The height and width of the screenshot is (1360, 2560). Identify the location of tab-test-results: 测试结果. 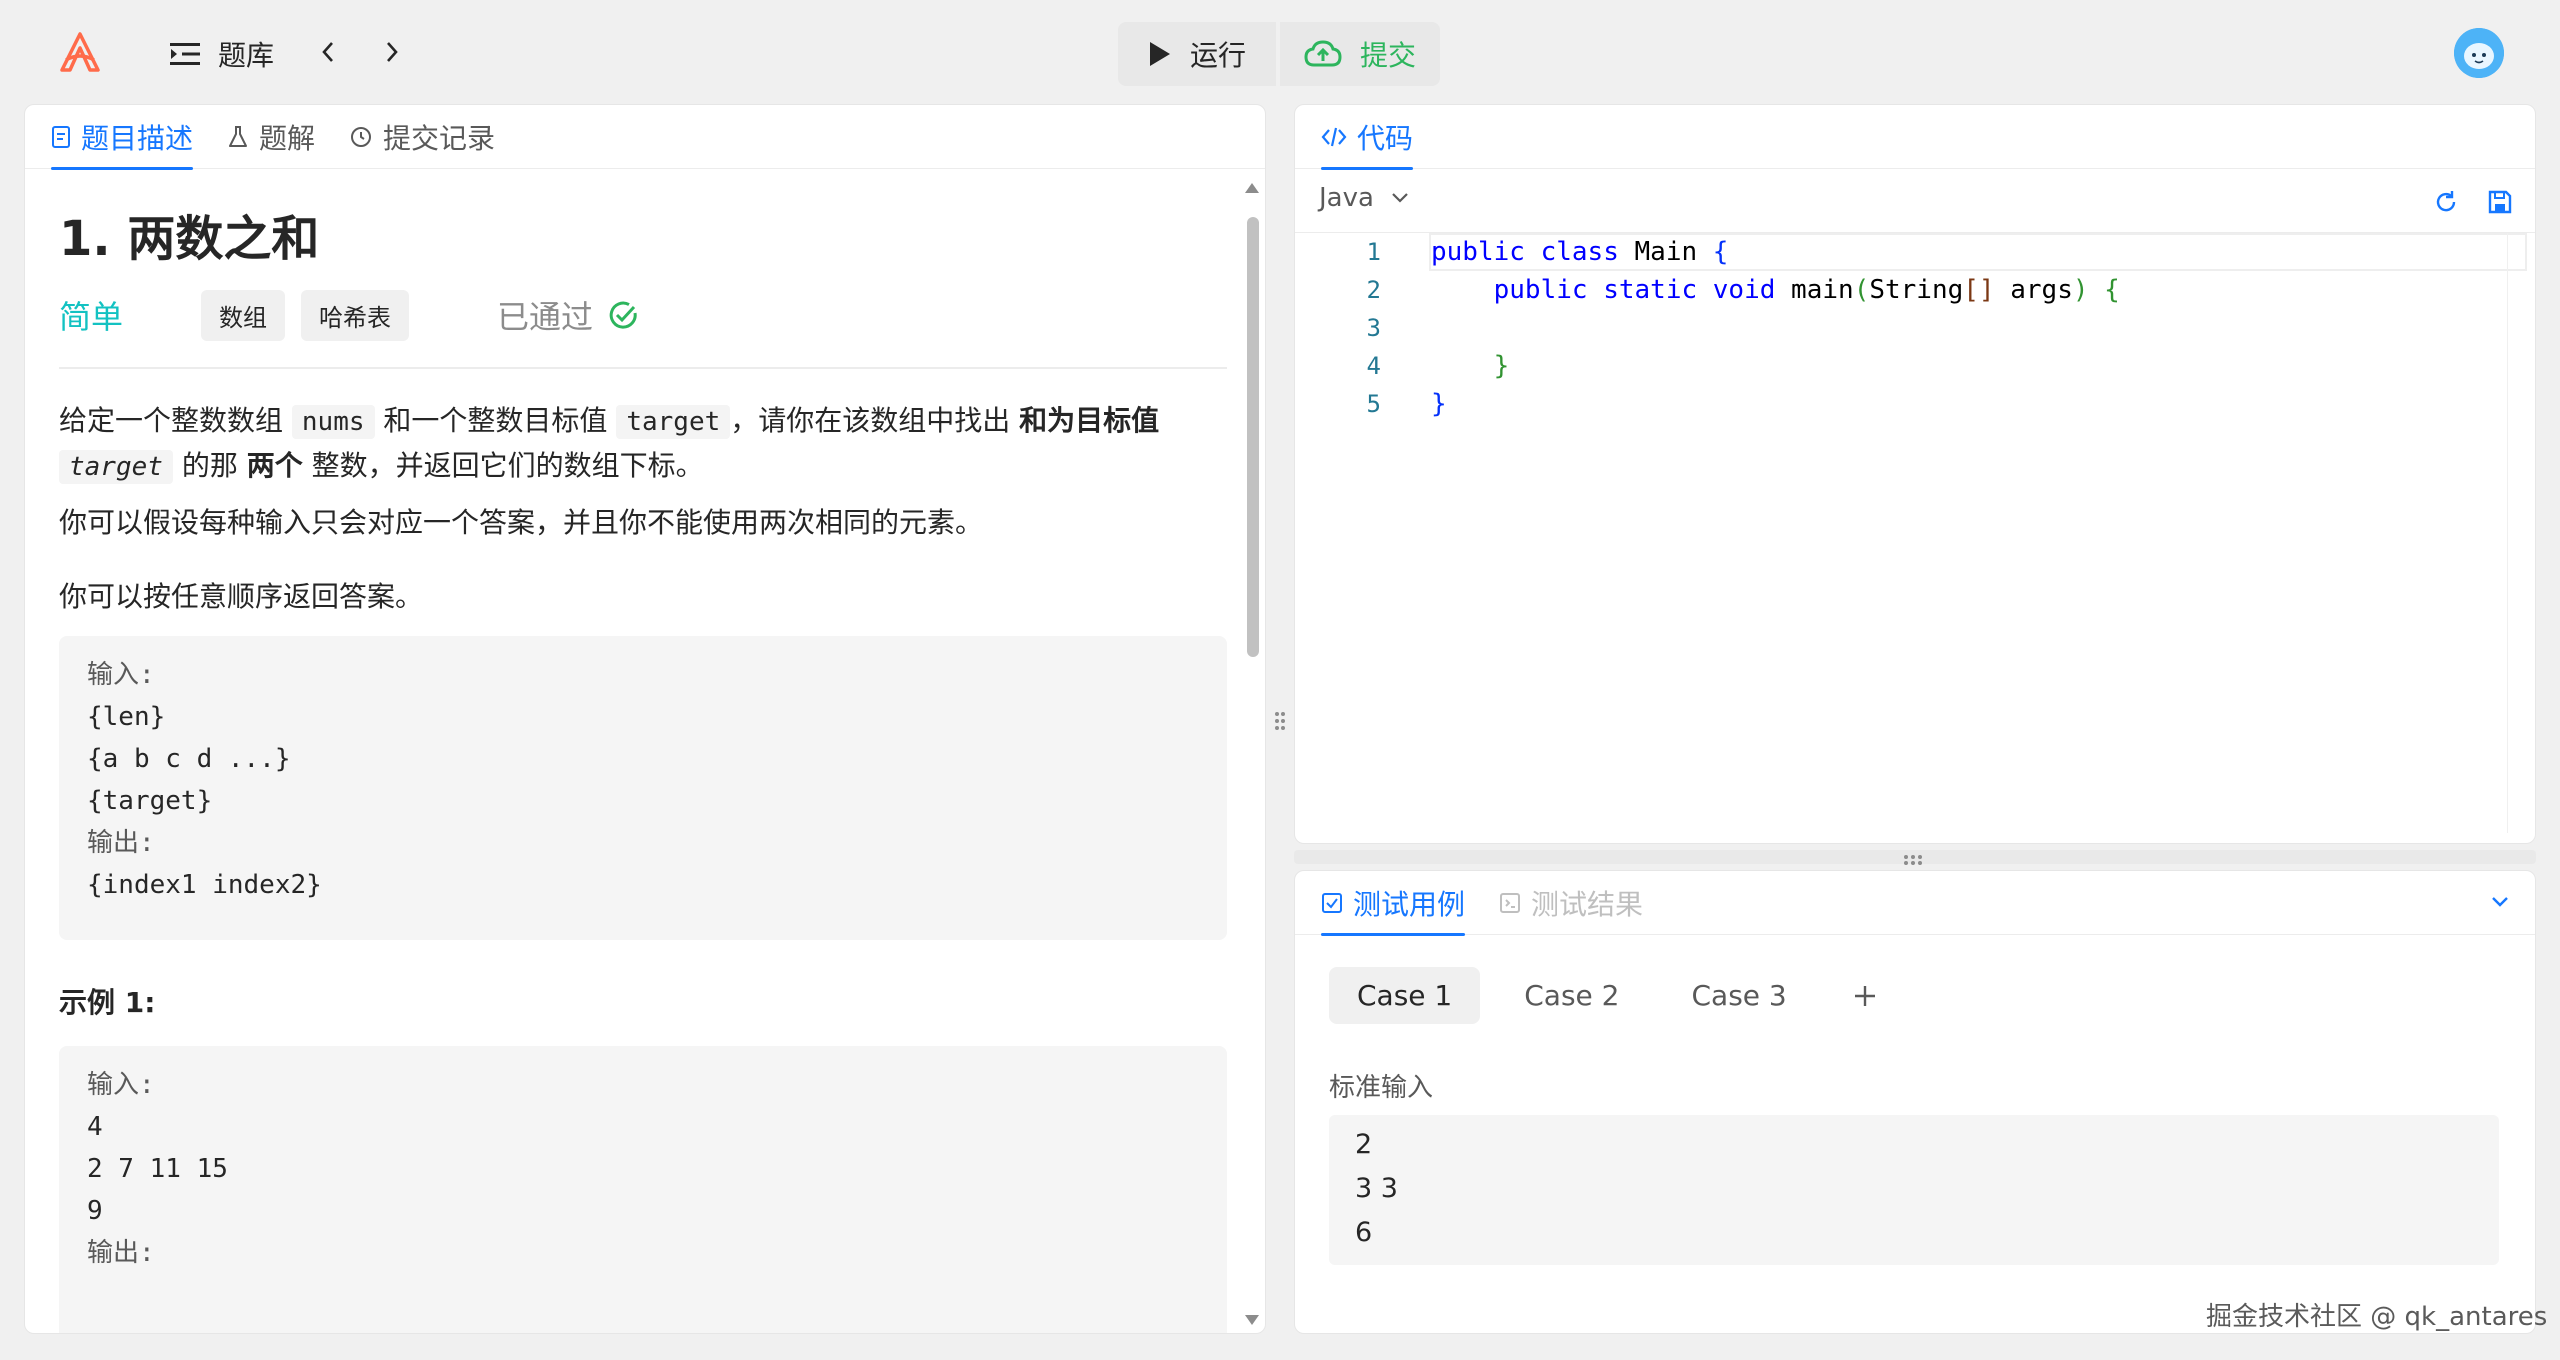
(1571, 903).